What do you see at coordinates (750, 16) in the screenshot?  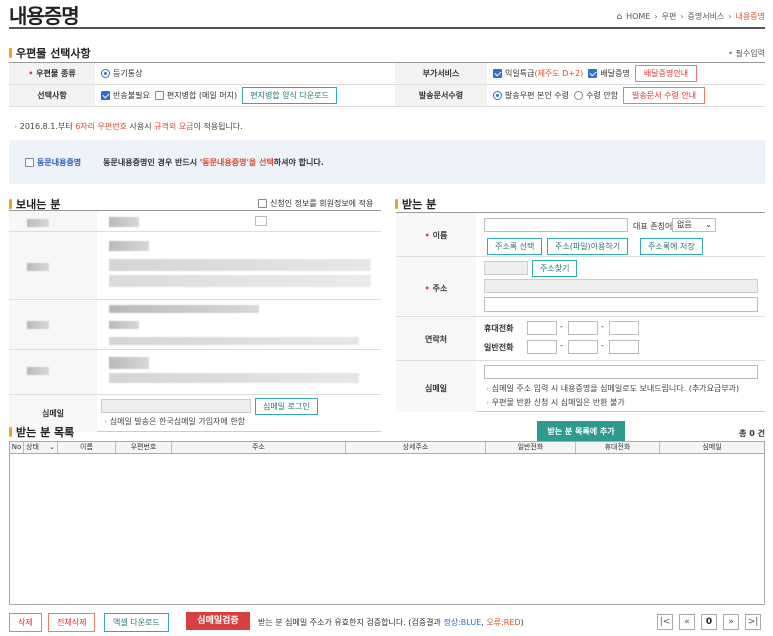 I see `breadcrumb-current: 내용증명` at bounding box center [750, 16].